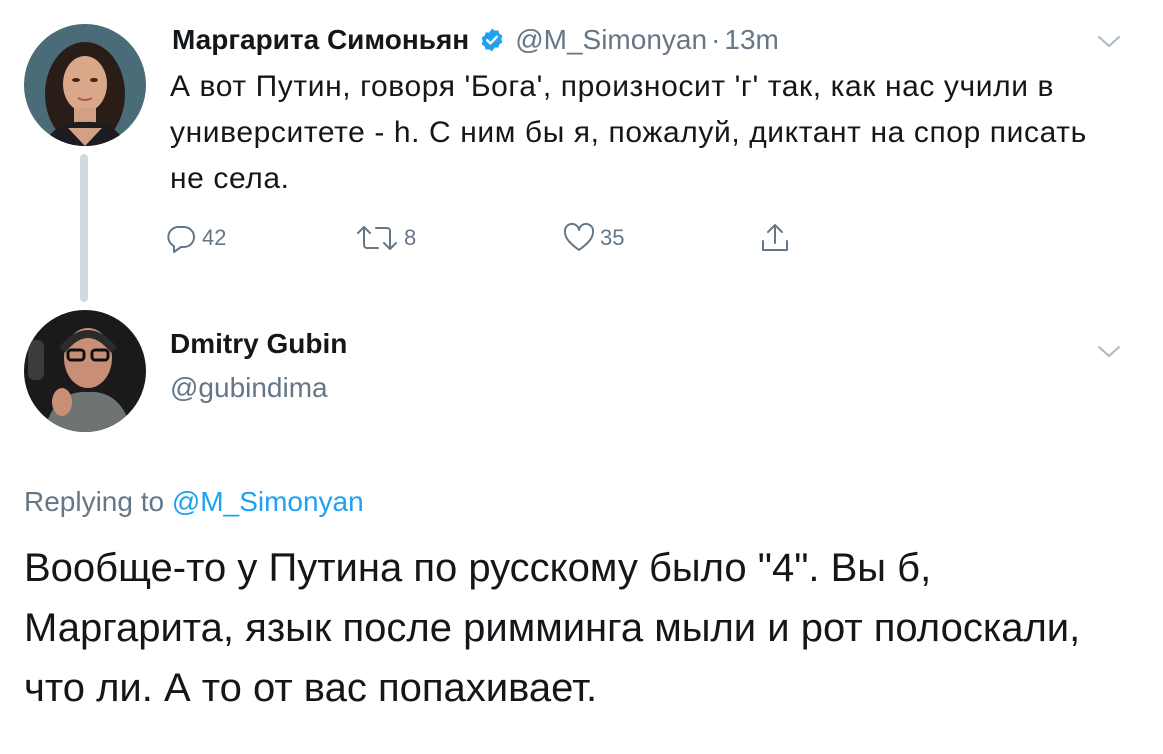 Image resolution: width=1163 pixels, height=754 pixels. I want to click on verified-badge-icon, so click(492, 40).